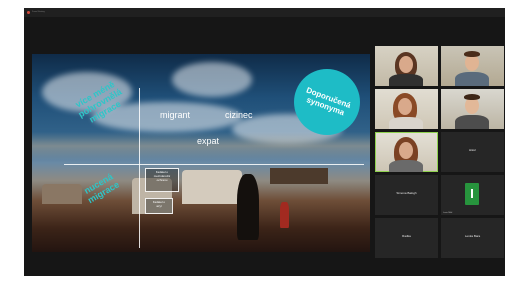 The image size is (509, 284). I want to click on microphone-icon, so click(472, 194).